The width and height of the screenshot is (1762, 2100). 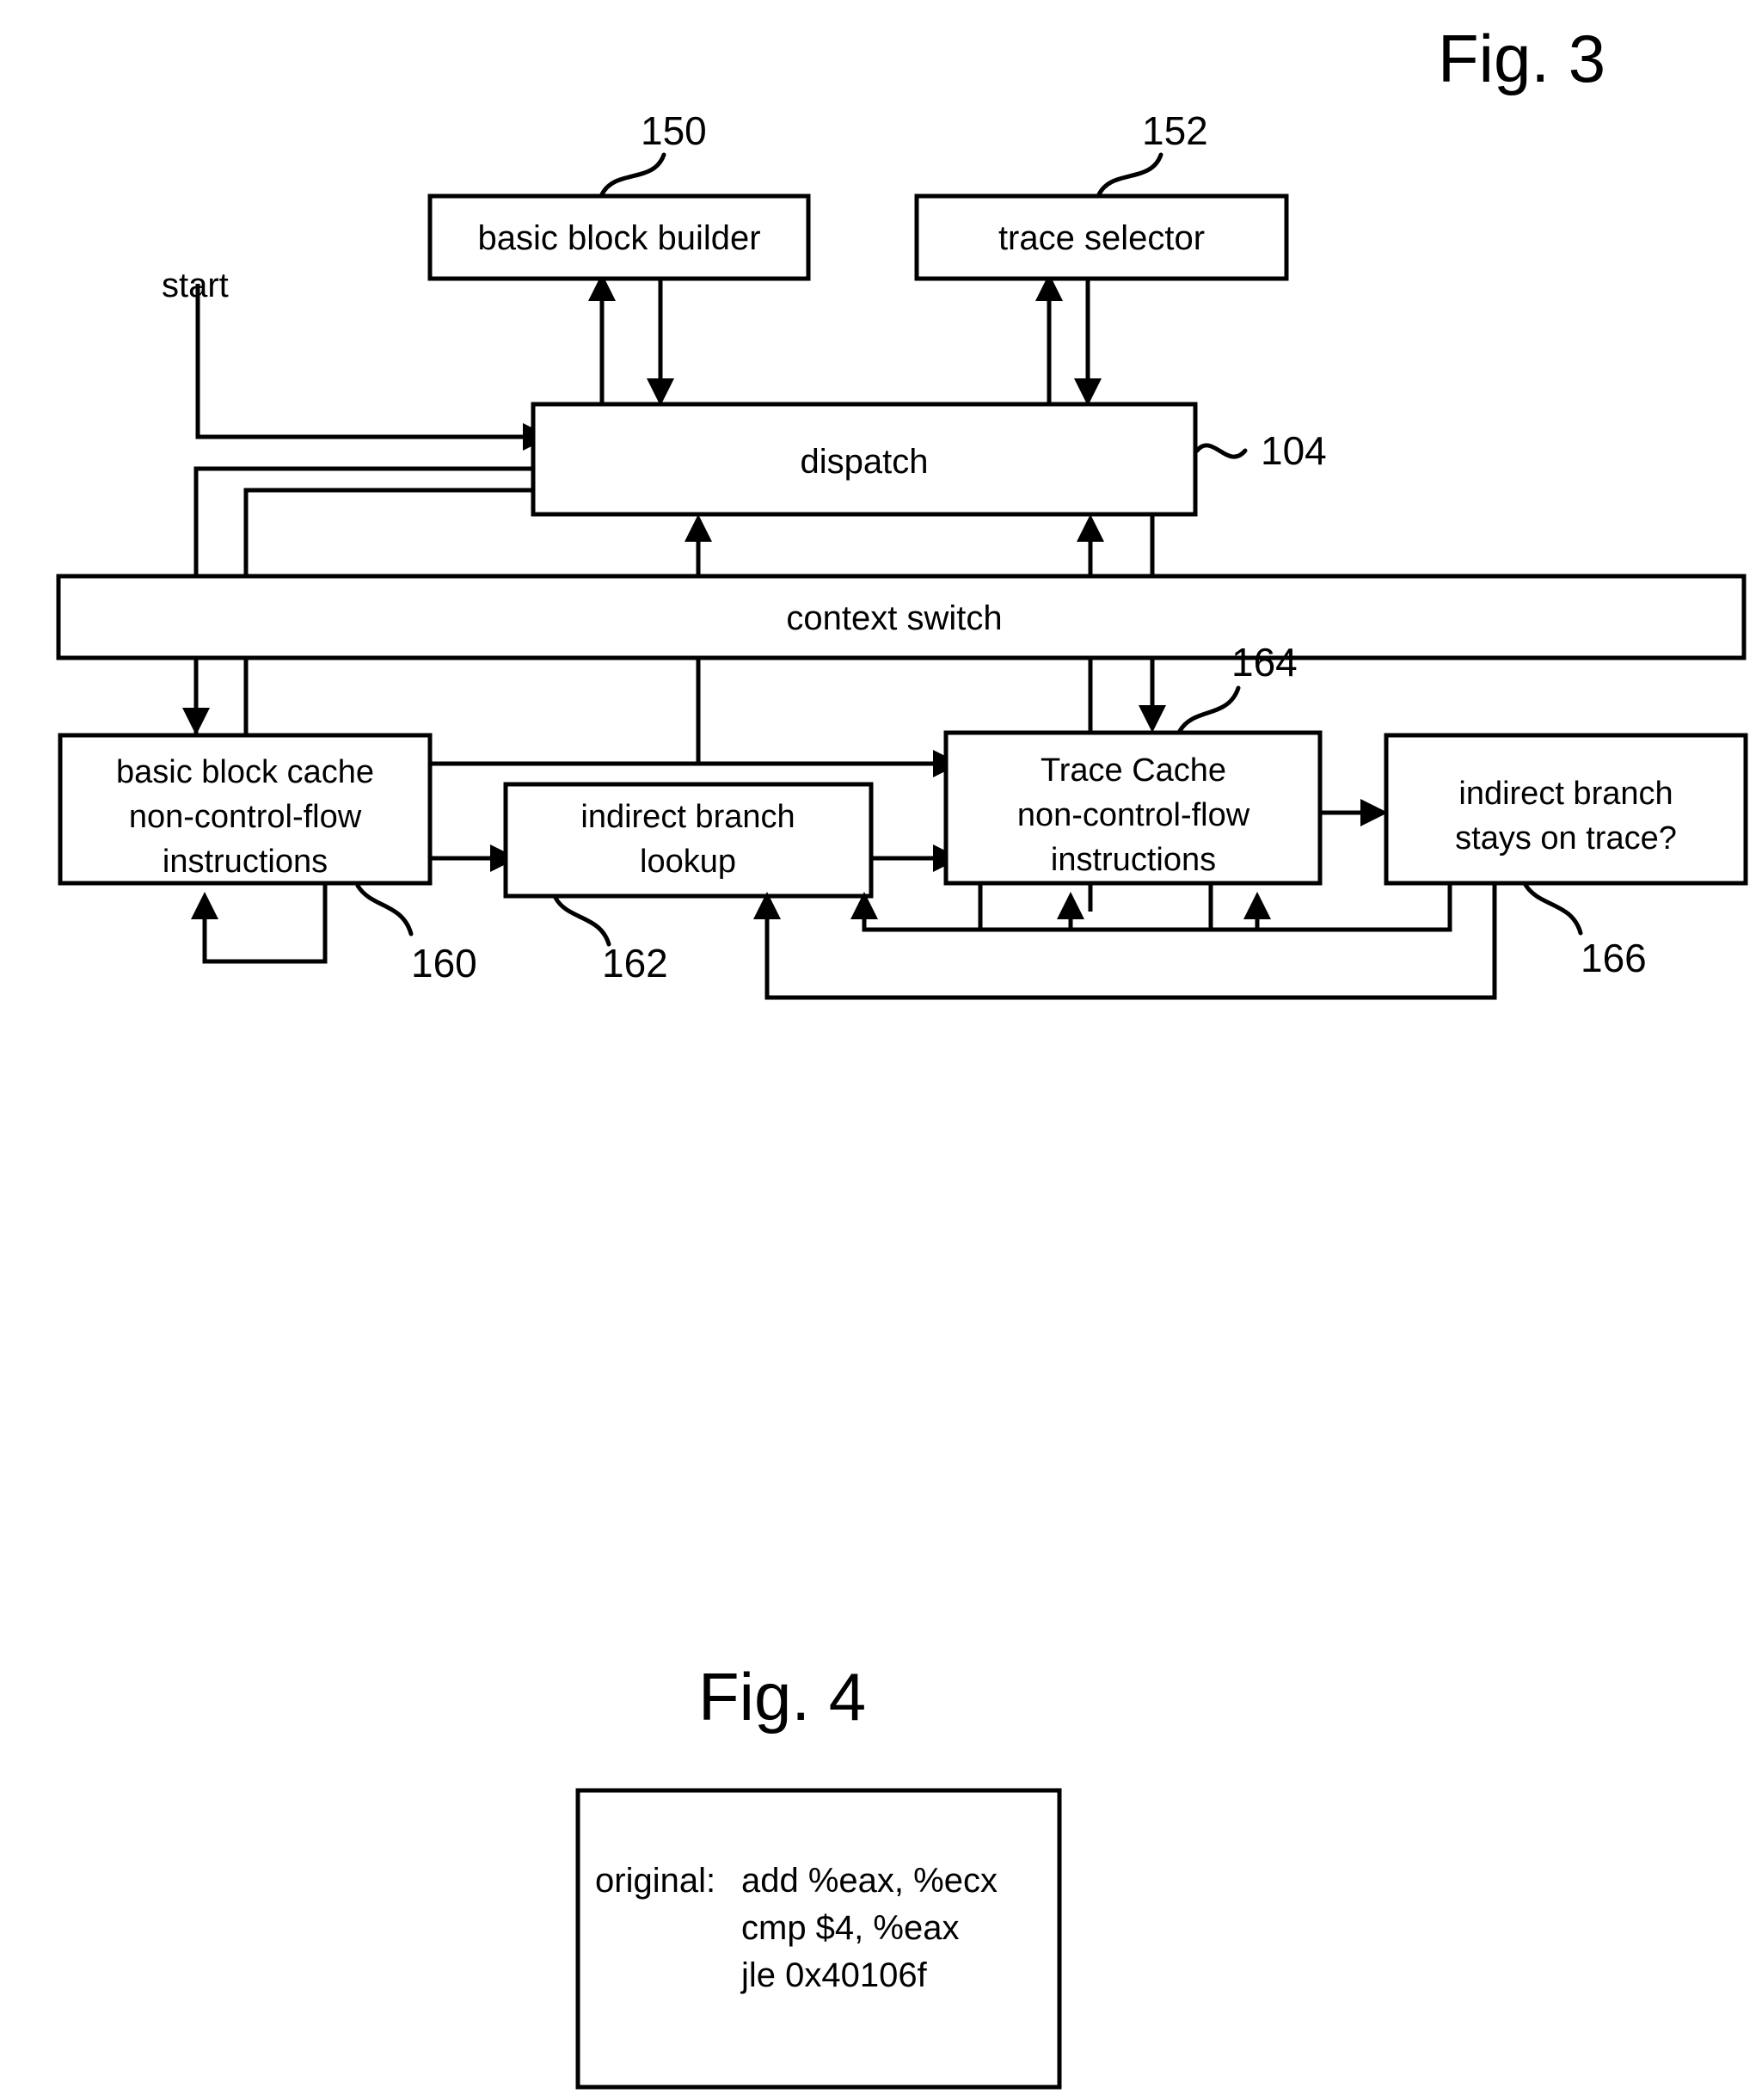 What do you see at coordinates (1133, 815) in the screenshot?
I see `trace-cache-line2: non-control-flow` at bounding box center [1133, 815].